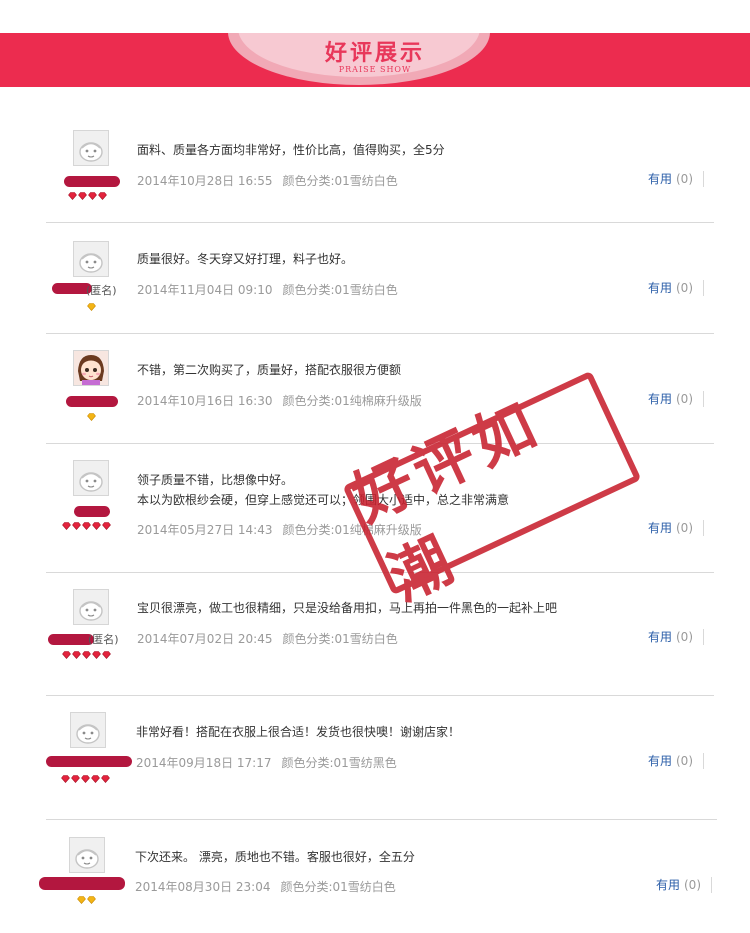  What do you see at coordinates (205, 401) in the screenshot?
I see `review-date: 2014年10月16日 16:30` at bounding box center [205, 401].